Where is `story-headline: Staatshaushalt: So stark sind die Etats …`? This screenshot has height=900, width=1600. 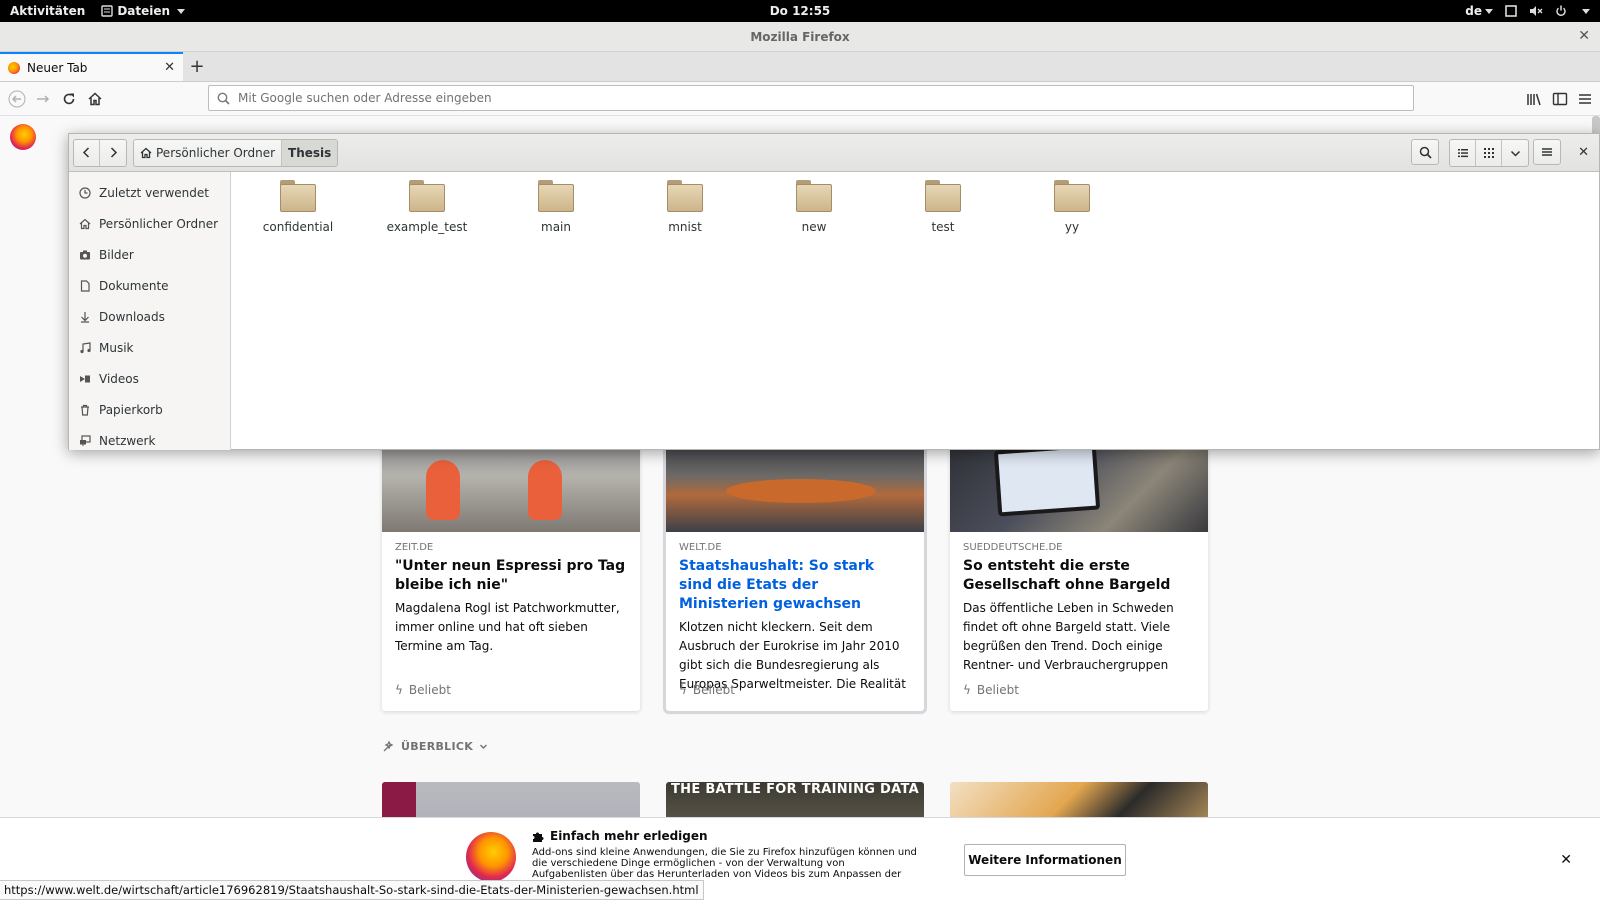
story-headline: Staatshaushalt: So stark sind die Etats … is located at coordinates (795, 585).